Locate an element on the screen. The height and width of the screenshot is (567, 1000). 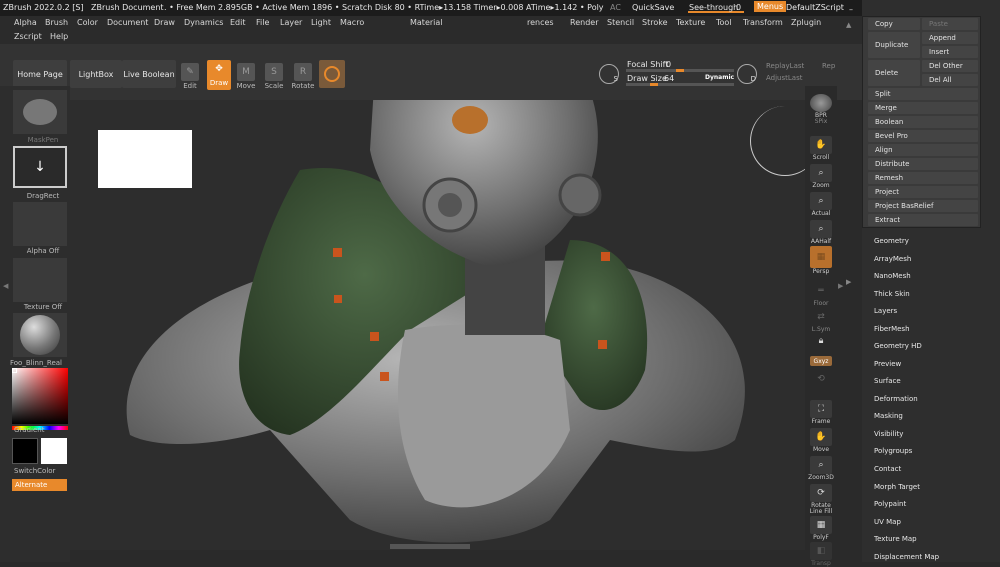
aahalf-button: ⌕ AAHalf is located at coordinates (821, 232).